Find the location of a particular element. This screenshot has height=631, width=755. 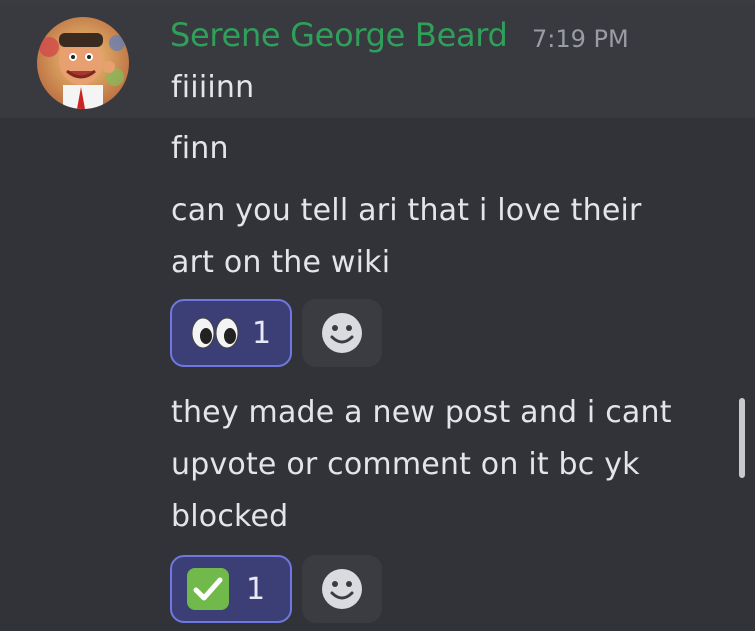

message-line: finn is located at coordinates (200, 148).